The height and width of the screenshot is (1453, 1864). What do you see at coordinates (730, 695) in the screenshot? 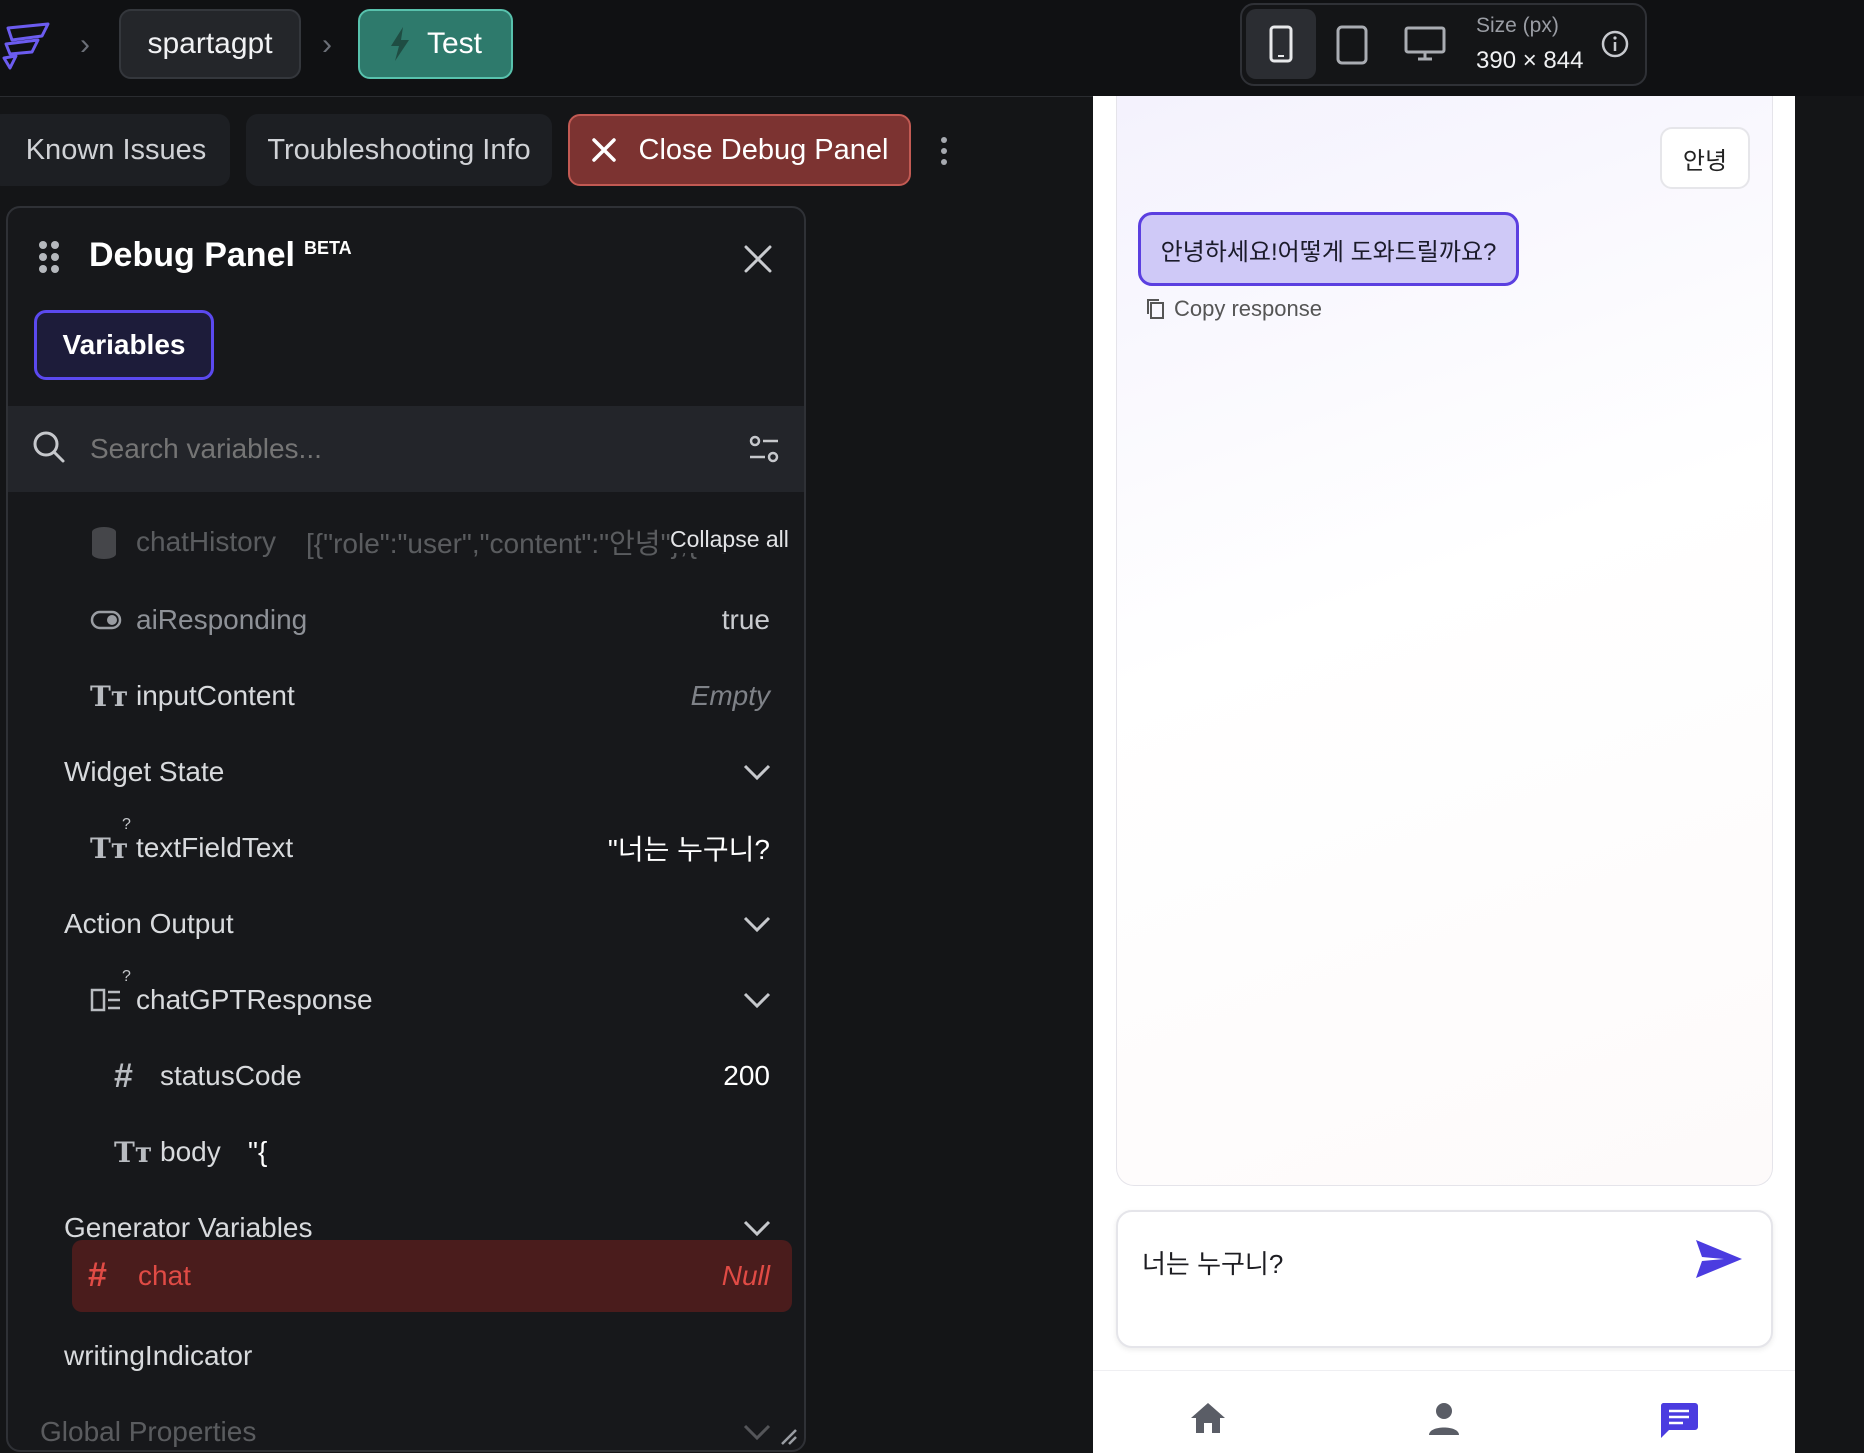
I see `variable-value: Empty` at bounding box center [730, 695].